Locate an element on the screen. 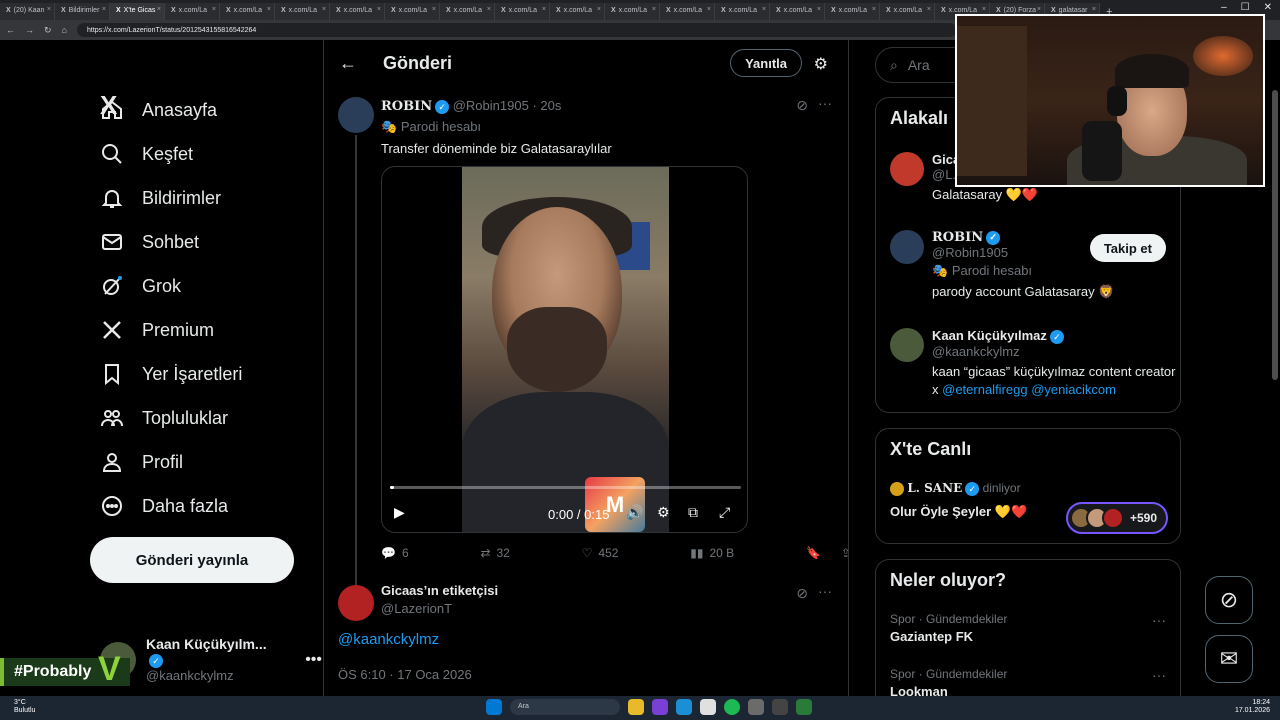 Image resolution: width=1280 pixels, height=720 pixels. taskbar-search: Ara is located at coordinates (565, 707).